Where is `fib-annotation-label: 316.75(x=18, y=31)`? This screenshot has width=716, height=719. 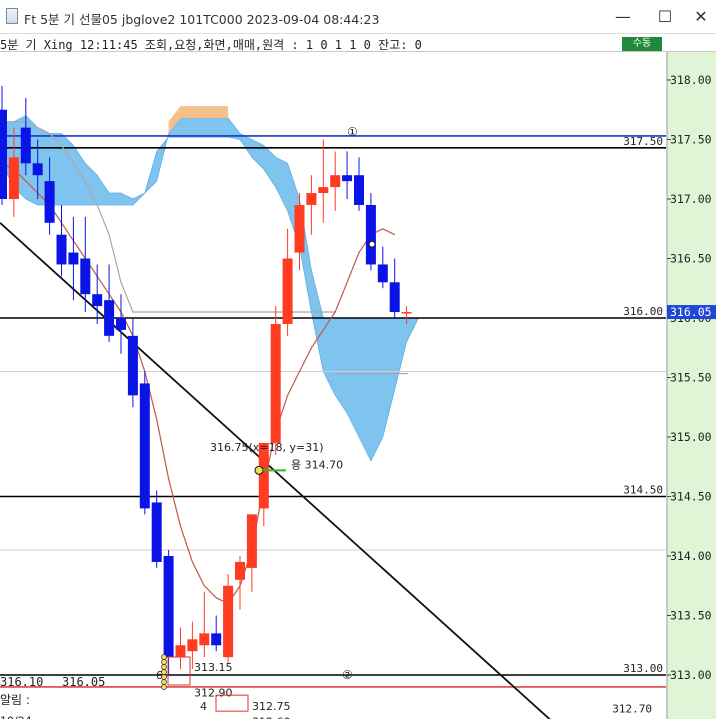
fib-annotation-label: 316.75(x=18, y=31) is located at coordinates (267, 447).